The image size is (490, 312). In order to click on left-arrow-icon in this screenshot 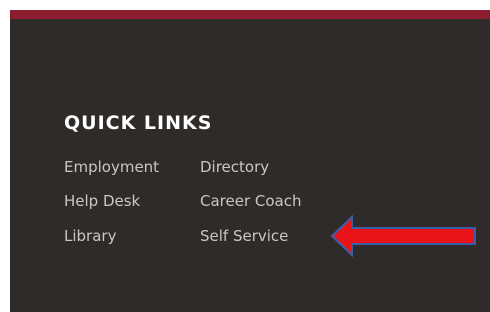, I will do `click(403, 236)`.